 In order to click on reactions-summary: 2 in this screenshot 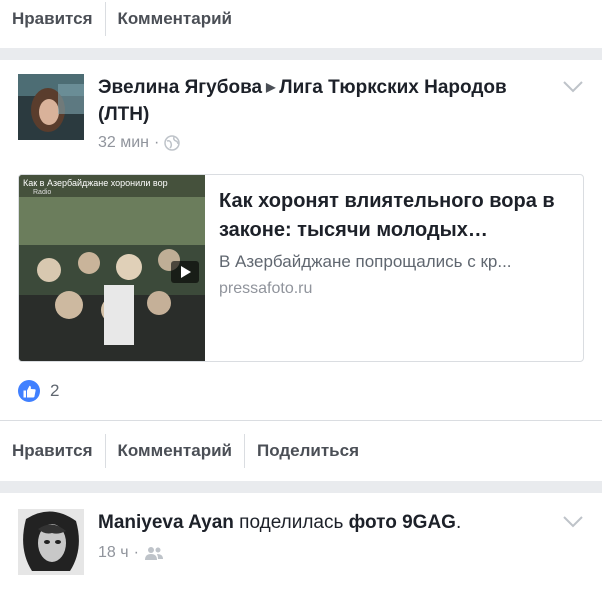, I will do `click(301, 391)`.